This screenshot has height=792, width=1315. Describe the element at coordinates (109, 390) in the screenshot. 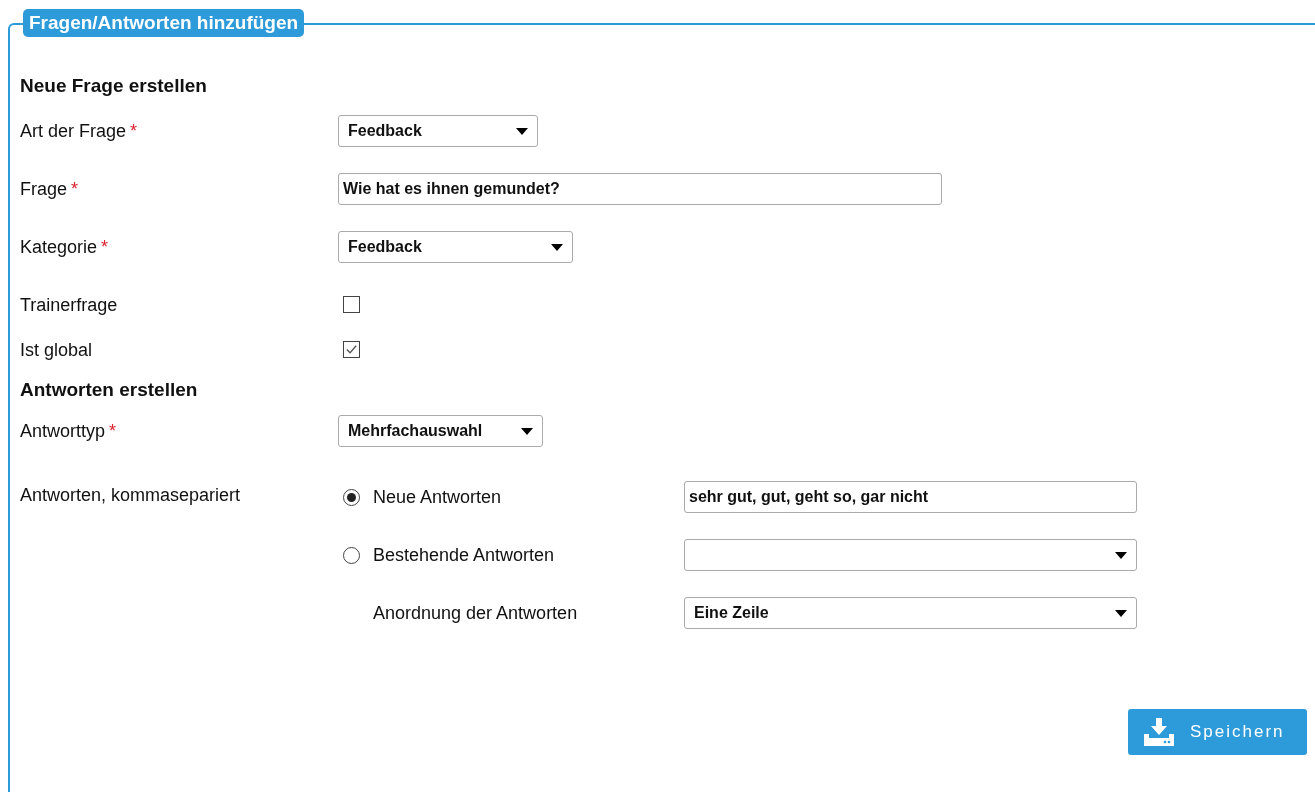

I see `section-heading: Antworten erstellen` at that location.